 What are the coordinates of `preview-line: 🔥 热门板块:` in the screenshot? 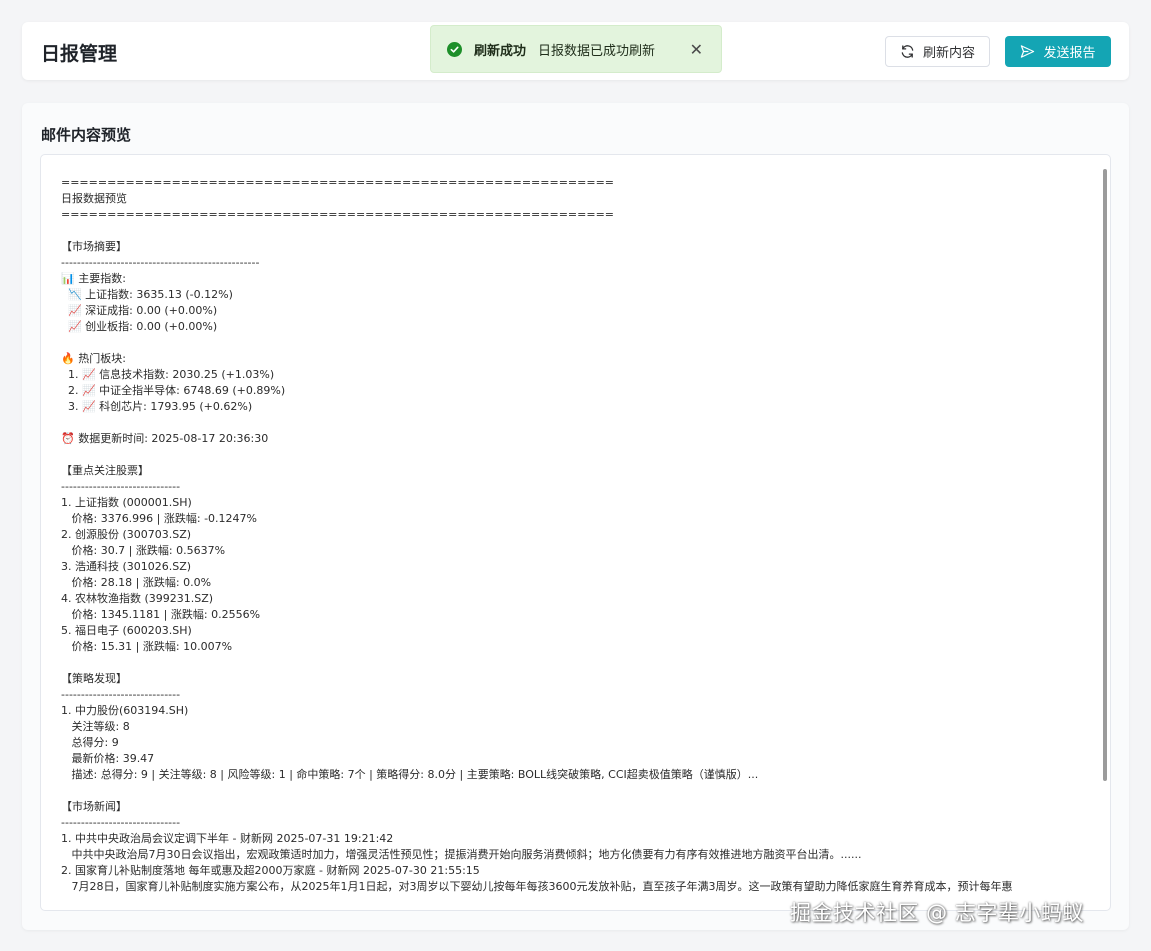 It's located at (93, 358).